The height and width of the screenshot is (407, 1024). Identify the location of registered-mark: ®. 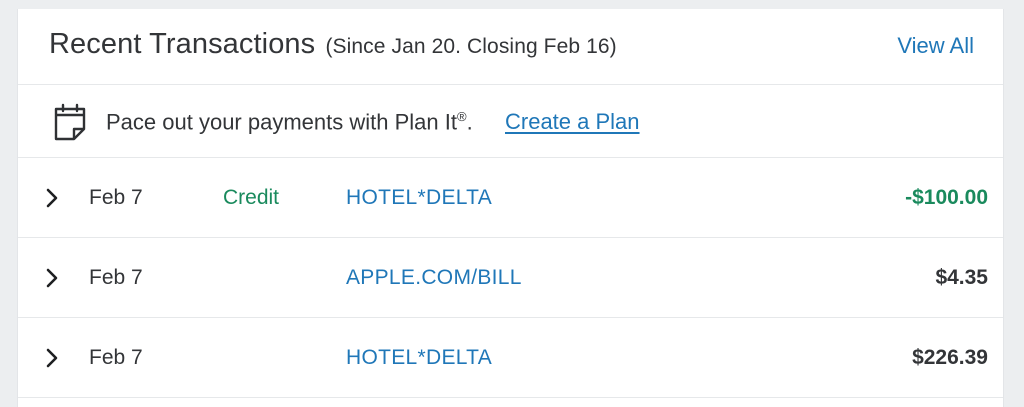
(461, 116).